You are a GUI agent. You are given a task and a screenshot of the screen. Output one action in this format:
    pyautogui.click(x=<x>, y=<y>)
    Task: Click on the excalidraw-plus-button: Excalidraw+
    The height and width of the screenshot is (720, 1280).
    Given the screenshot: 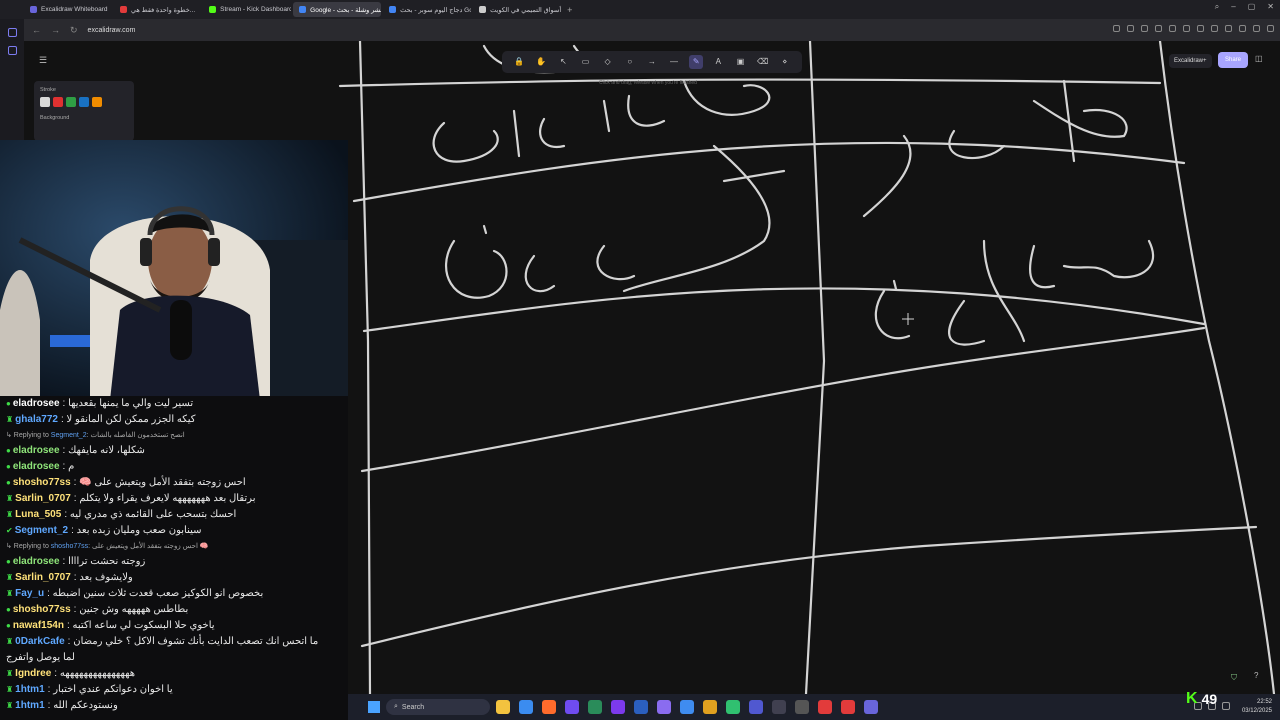 What is the action you would take?
    pyautogui.click(x=1190, y=61)
    